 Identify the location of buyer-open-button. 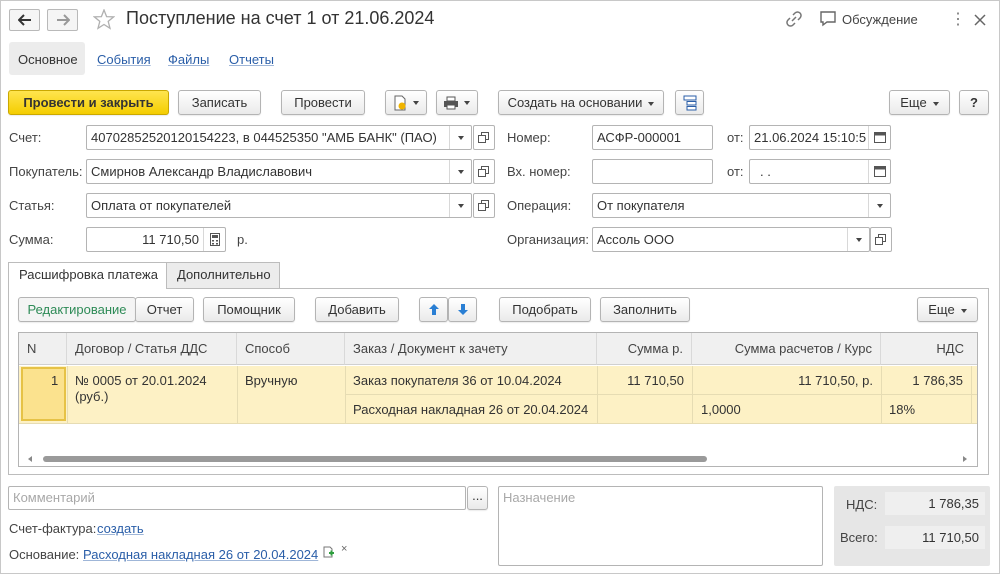
(484, 171).